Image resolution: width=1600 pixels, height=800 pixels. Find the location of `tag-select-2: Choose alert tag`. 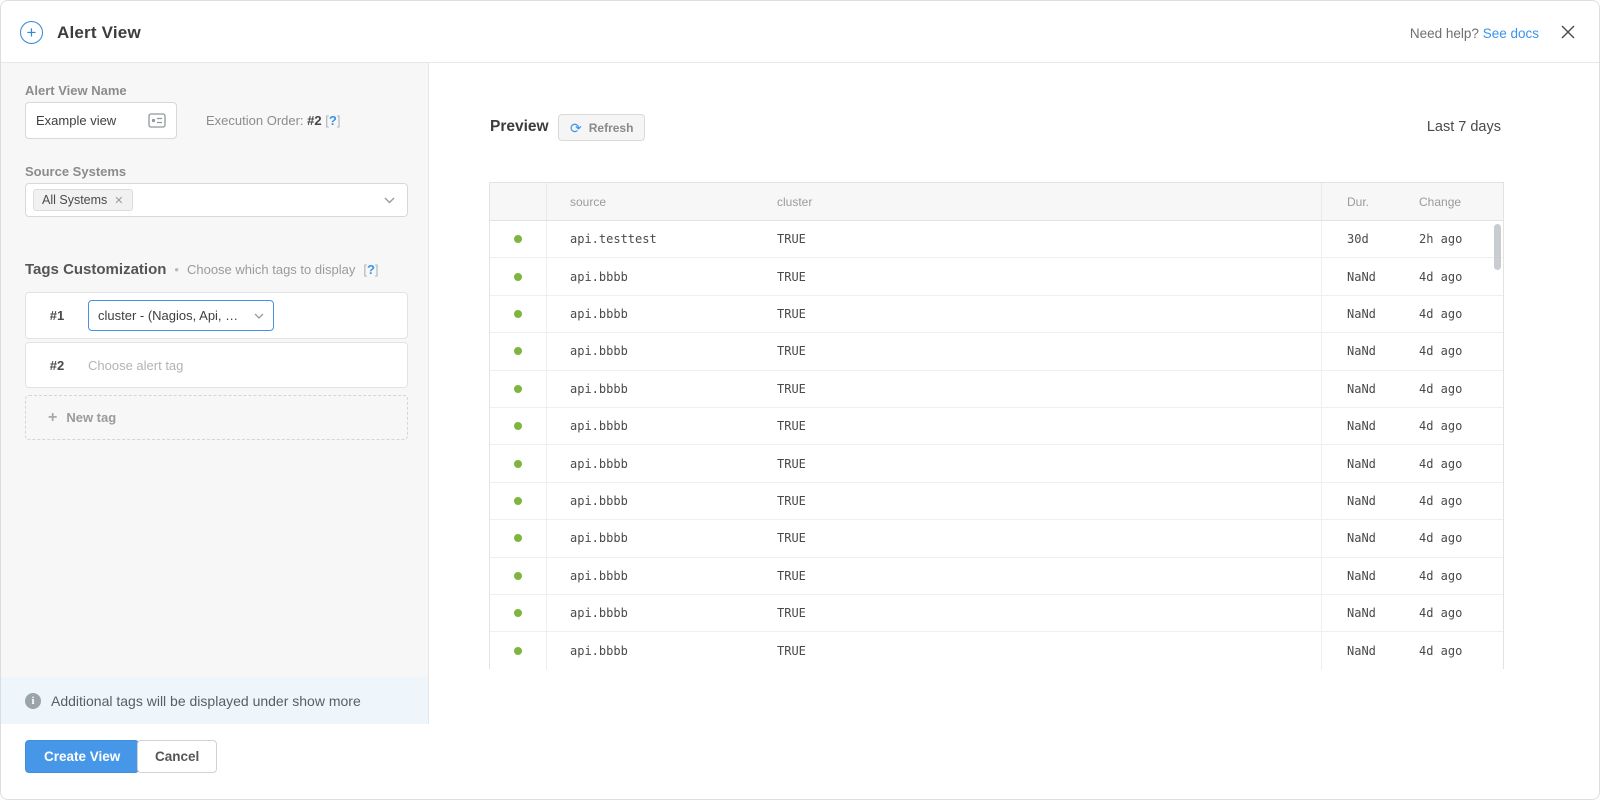

tag-select-2: Choose alert tag is located at coordinates (135, 365).